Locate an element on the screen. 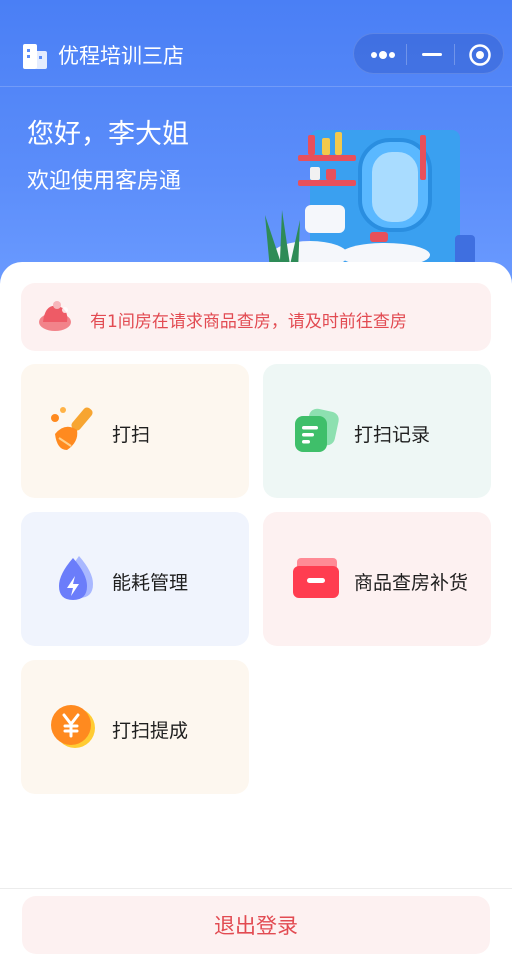 The height and width of the screenshot is (961, 512). greeting-text: 您好，李大姐 is located at coordinates (108, 134).